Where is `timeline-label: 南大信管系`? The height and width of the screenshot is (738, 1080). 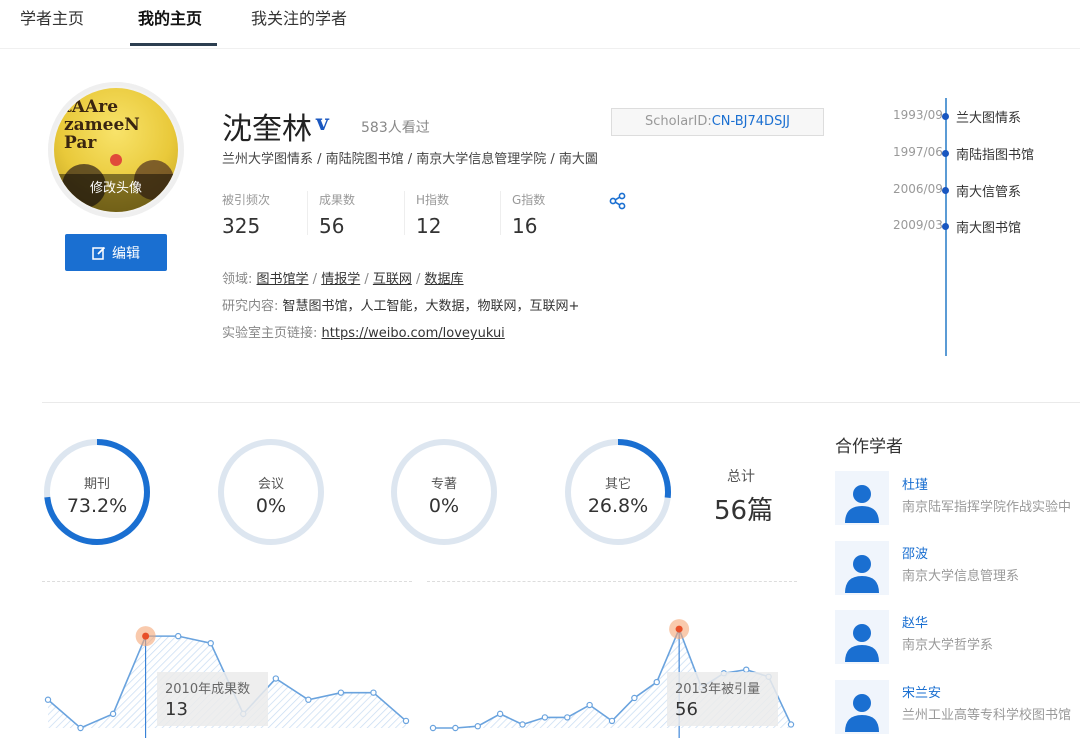
timeline-label: 南大信管系 is located at coordinates (989, 192).